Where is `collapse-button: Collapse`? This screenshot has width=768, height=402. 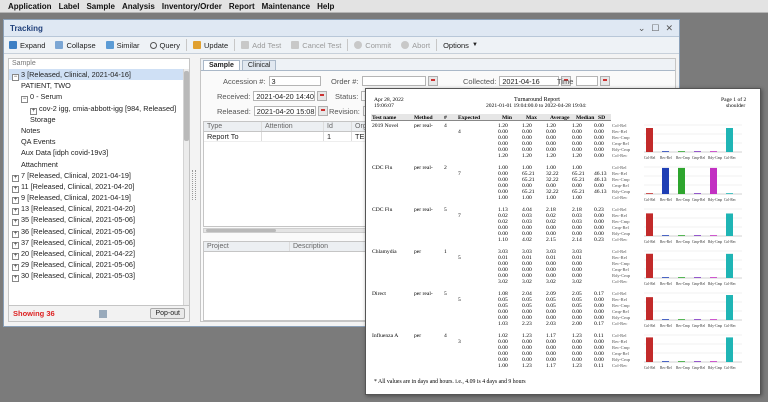
collapse-button: Collapse is located at coordinates (75, 45).